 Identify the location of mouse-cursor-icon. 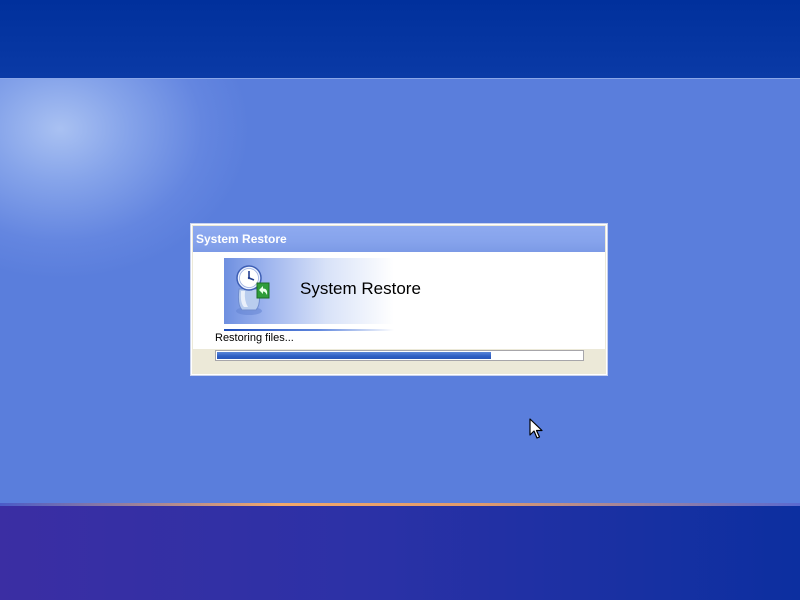
(536, 428).